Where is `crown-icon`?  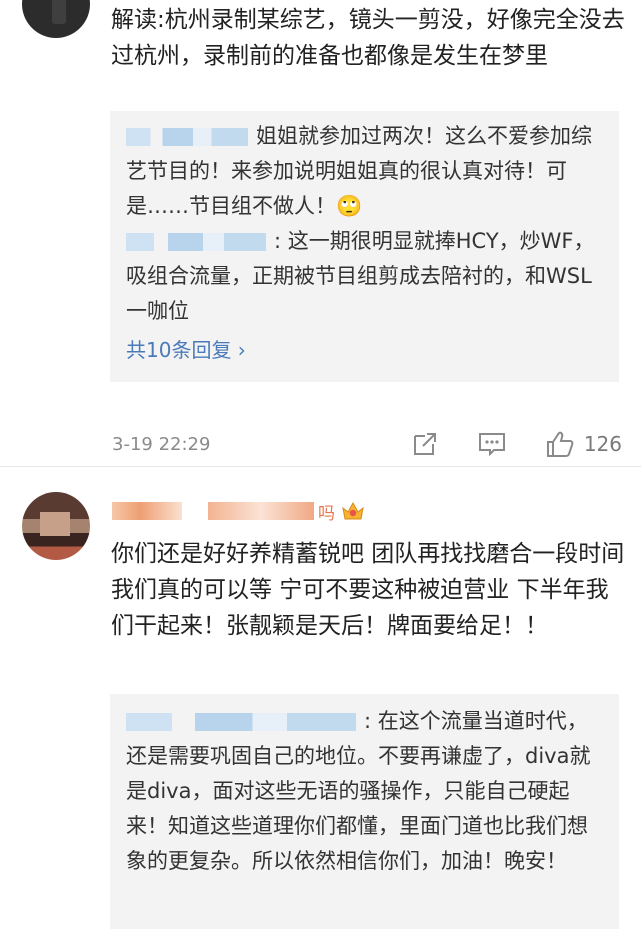
crown-icon is located at coordinates (353, 511).